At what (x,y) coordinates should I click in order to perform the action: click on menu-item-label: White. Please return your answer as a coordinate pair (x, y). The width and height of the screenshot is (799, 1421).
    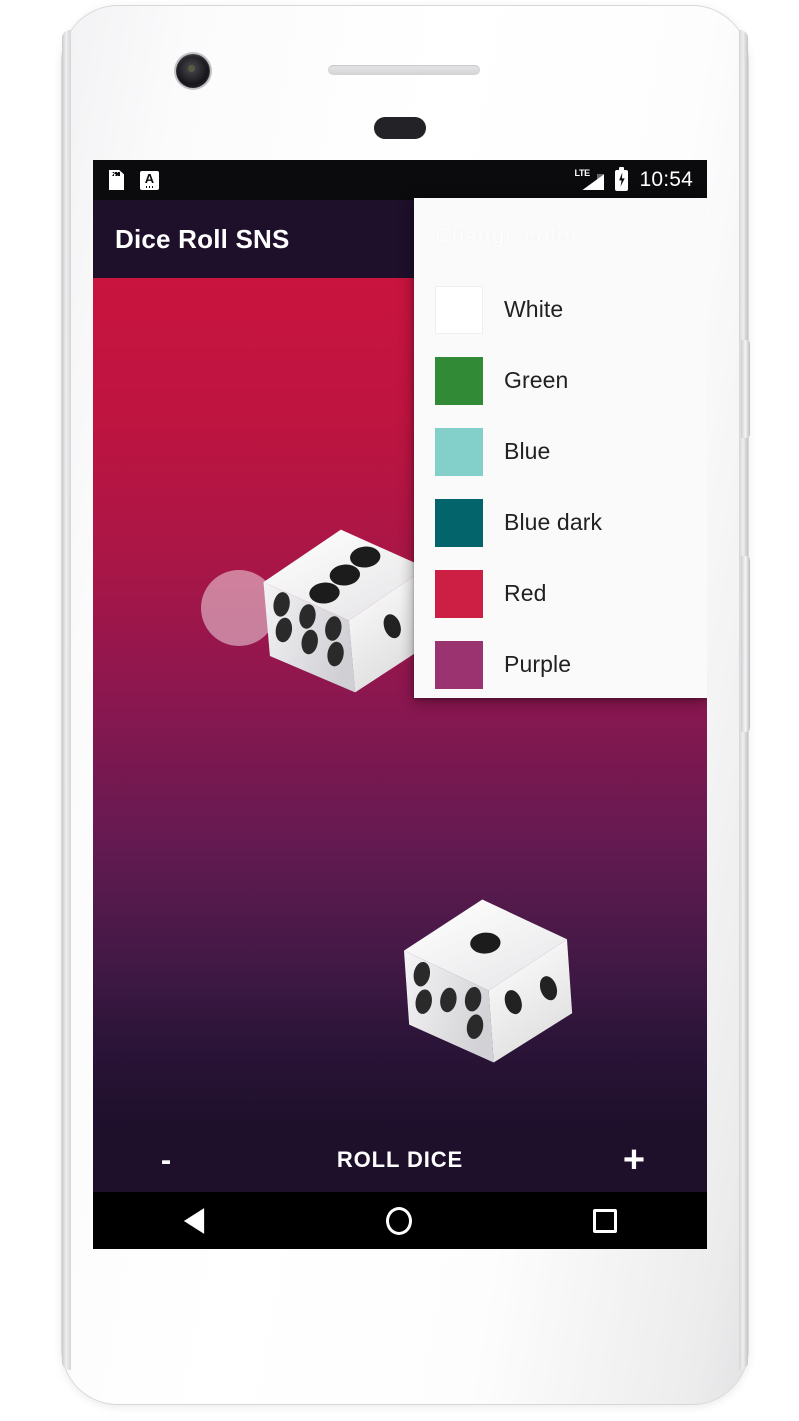
    Looking at the image, I should click on (534, 309).